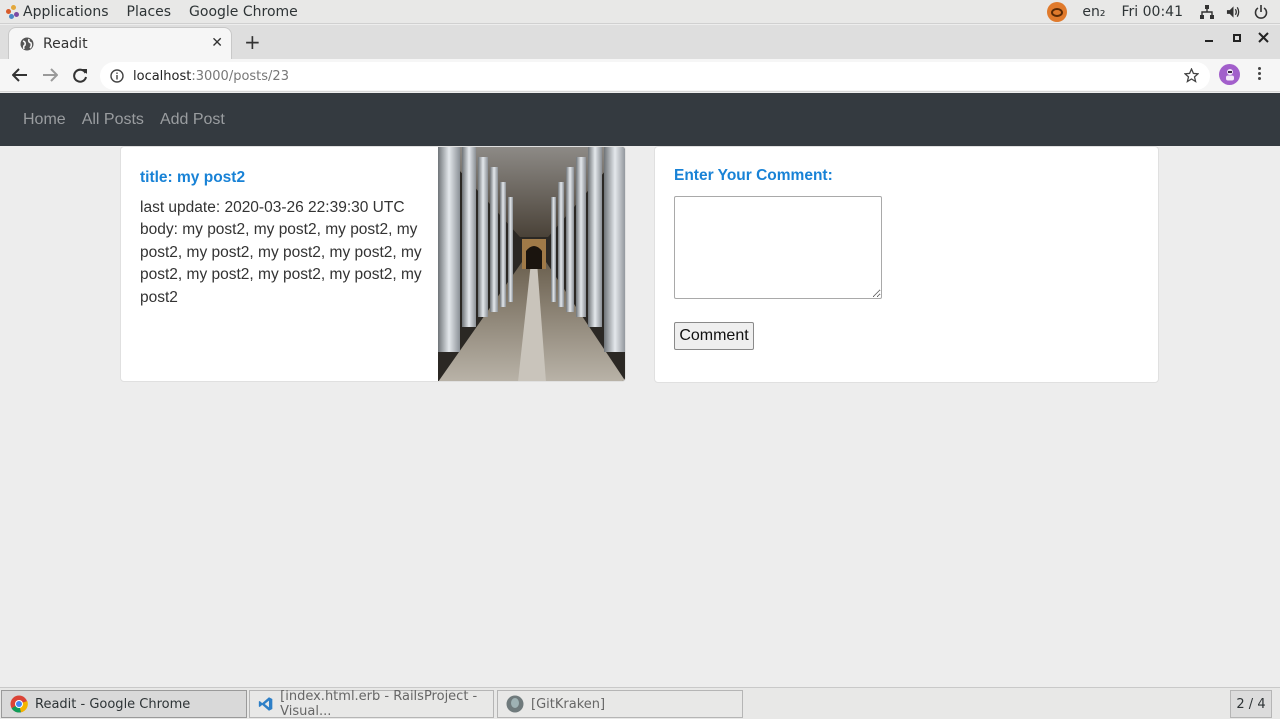 This screenshot has width=1280, height=719. What do you see at coordinates (515, 704) in the screenshot?
I see `gitkraken-icon` at bounding box center [515, 704].